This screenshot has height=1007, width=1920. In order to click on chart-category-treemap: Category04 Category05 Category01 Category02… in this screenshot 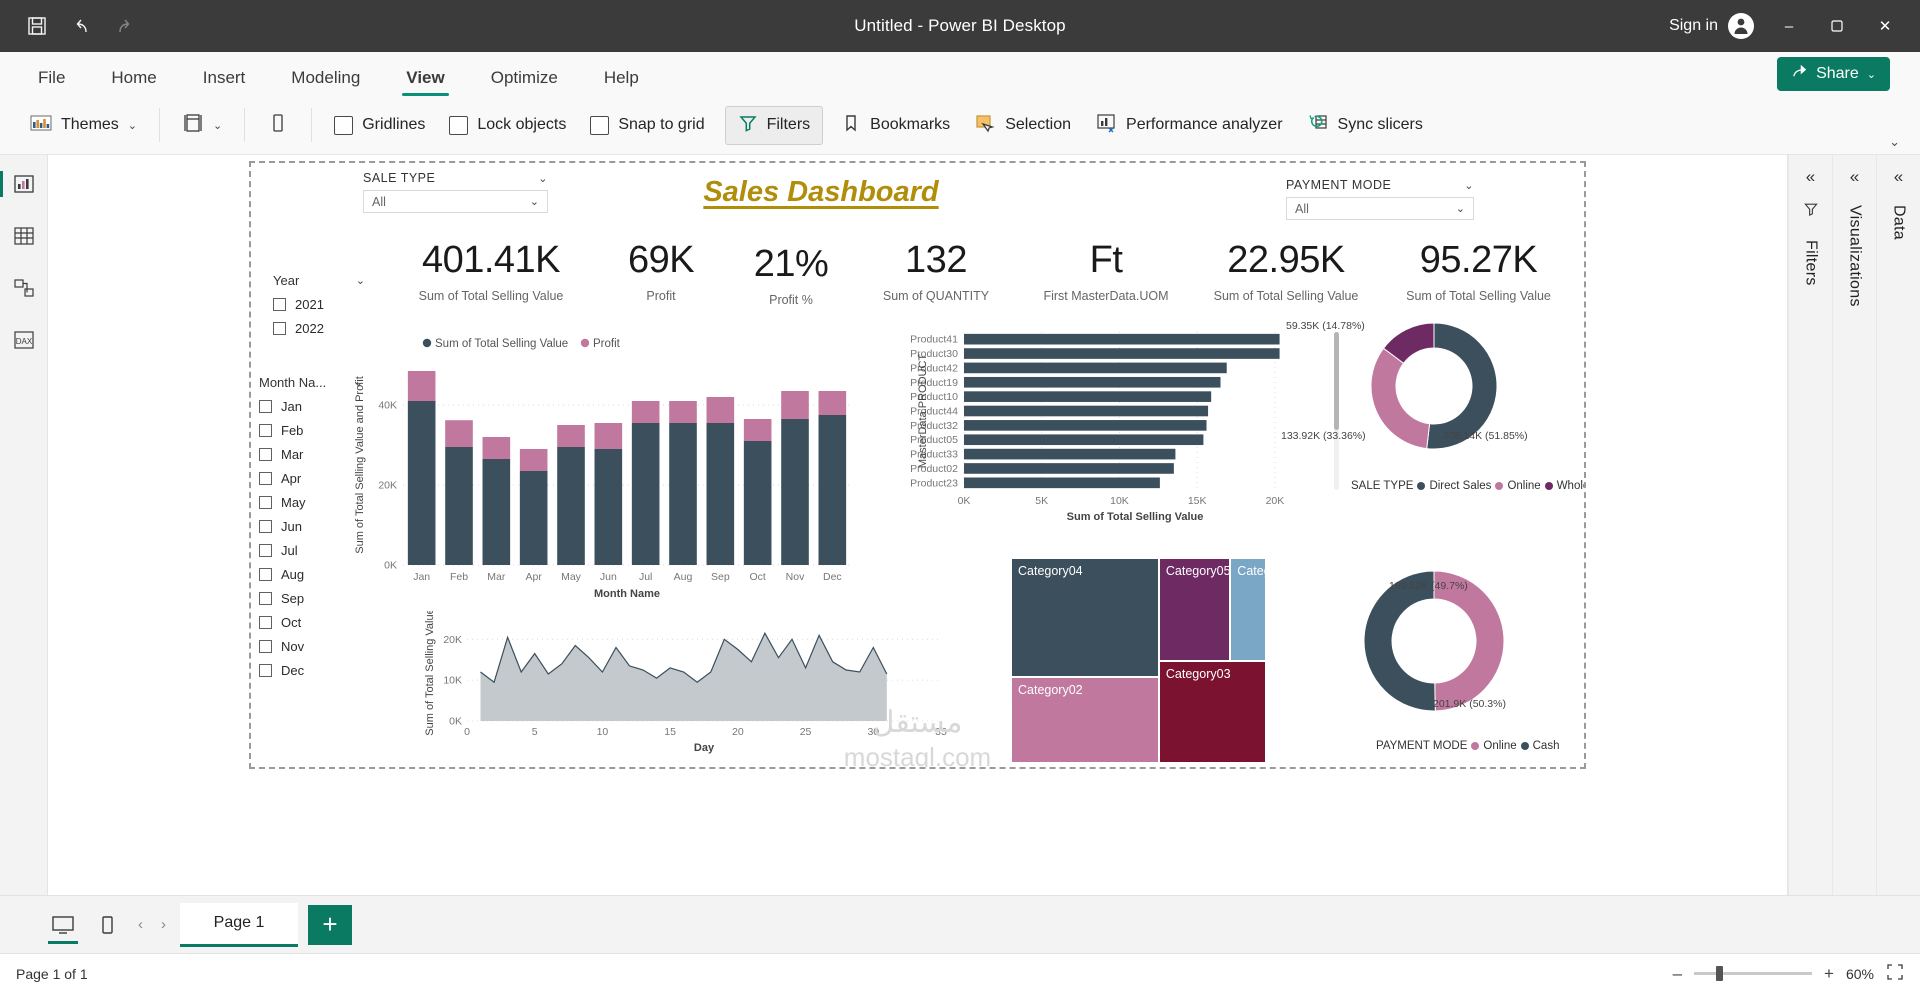, I will do `click(1138, 660)`.